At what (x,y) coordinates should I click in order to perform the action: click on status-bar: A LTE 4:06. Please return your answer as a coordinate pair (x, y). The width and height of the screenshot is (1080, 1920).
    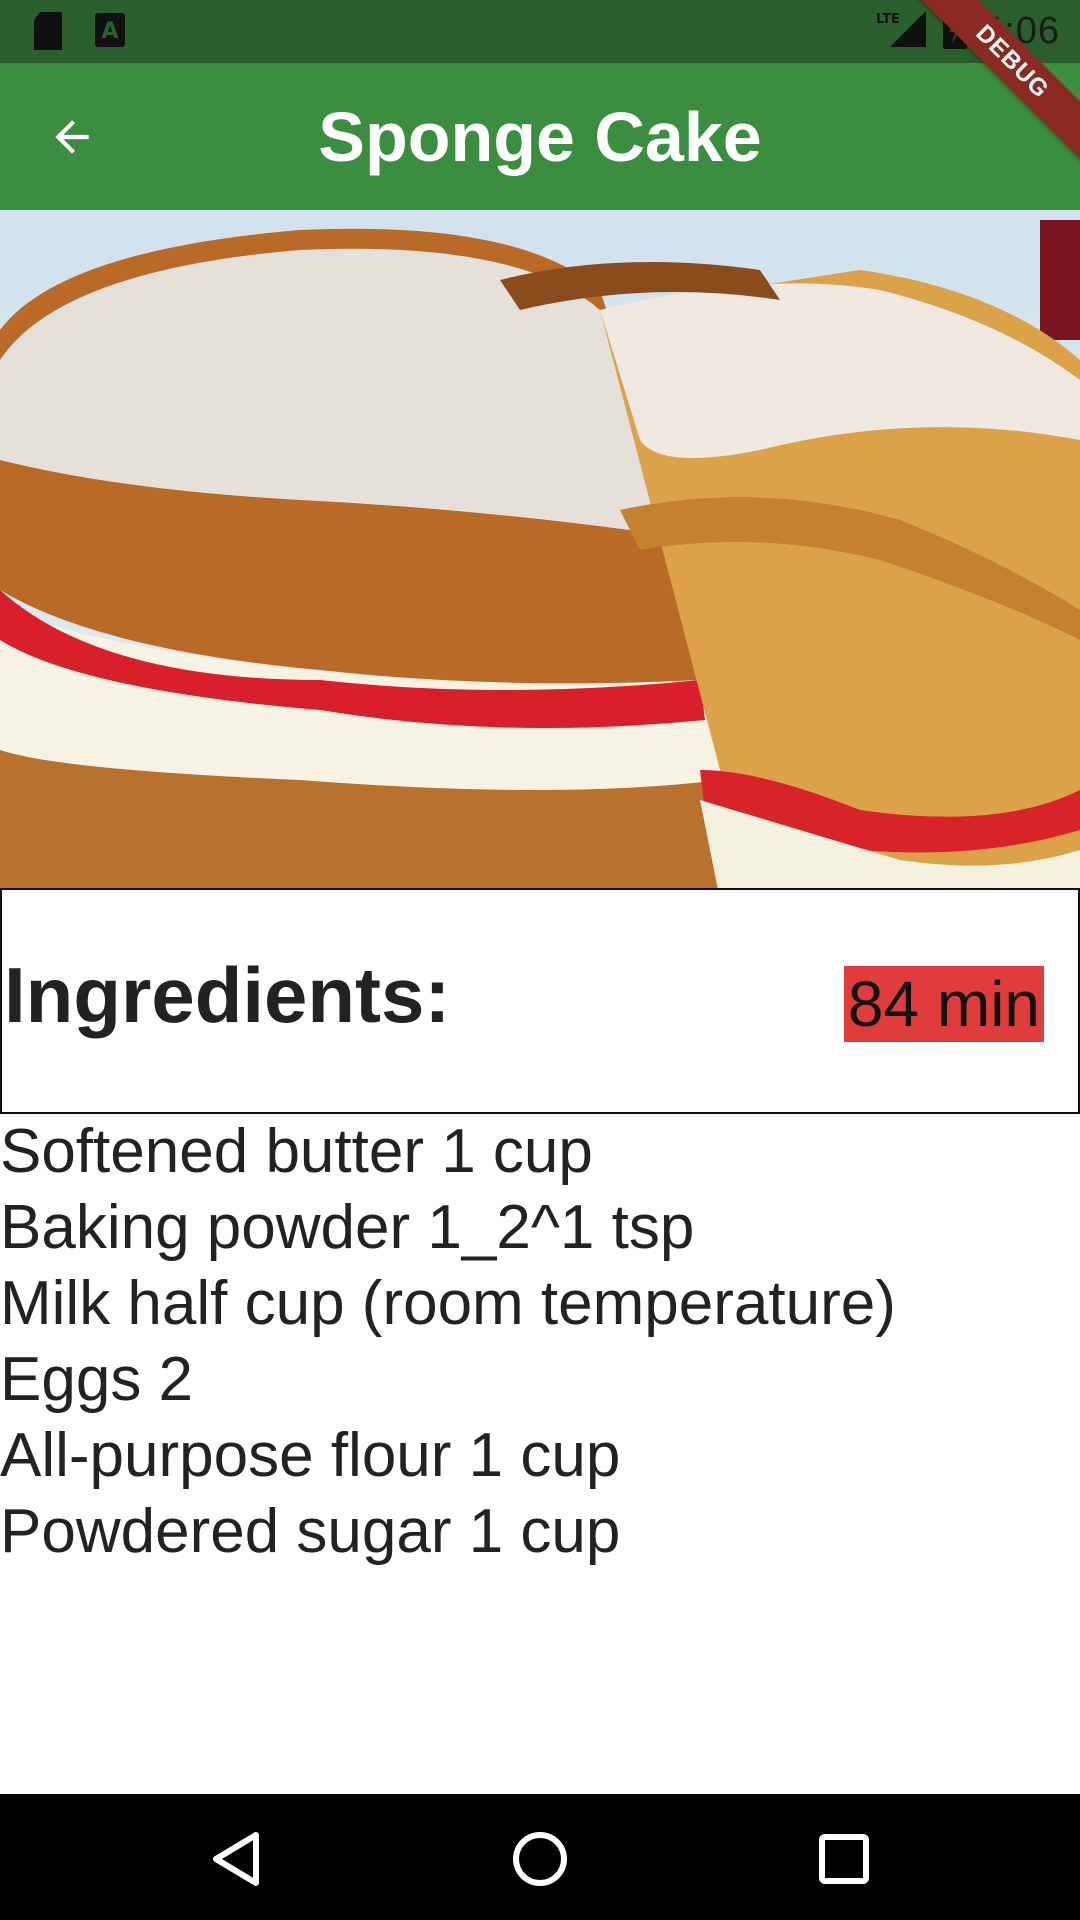
    Looking at the image, I should click on (540, 31).